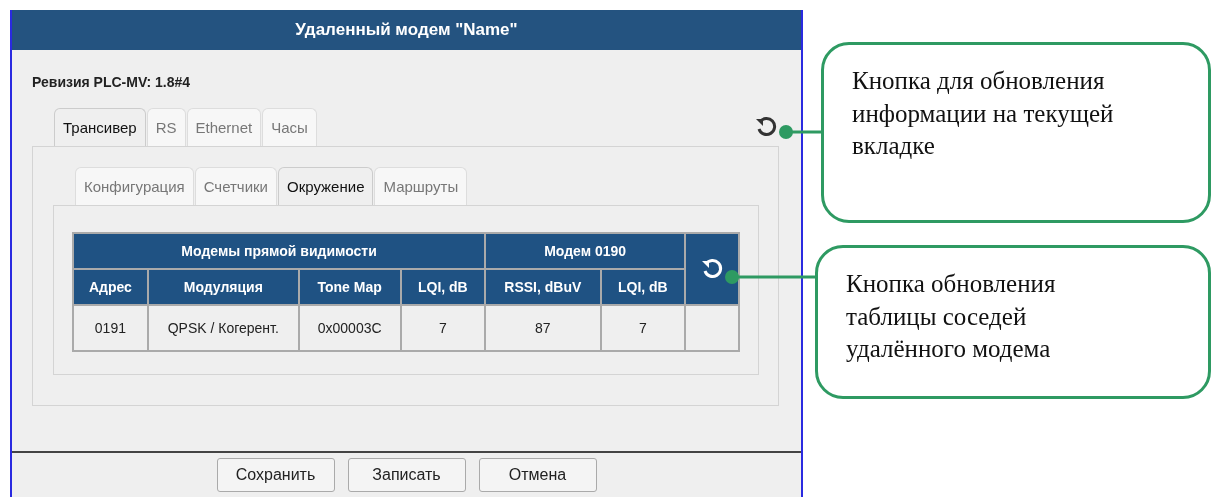 The width and height of the screenshot is (1213, 497). Describe the element at coordinates (585, 251) in the screenshot. I see `group-header: Модем 0190` at that location.